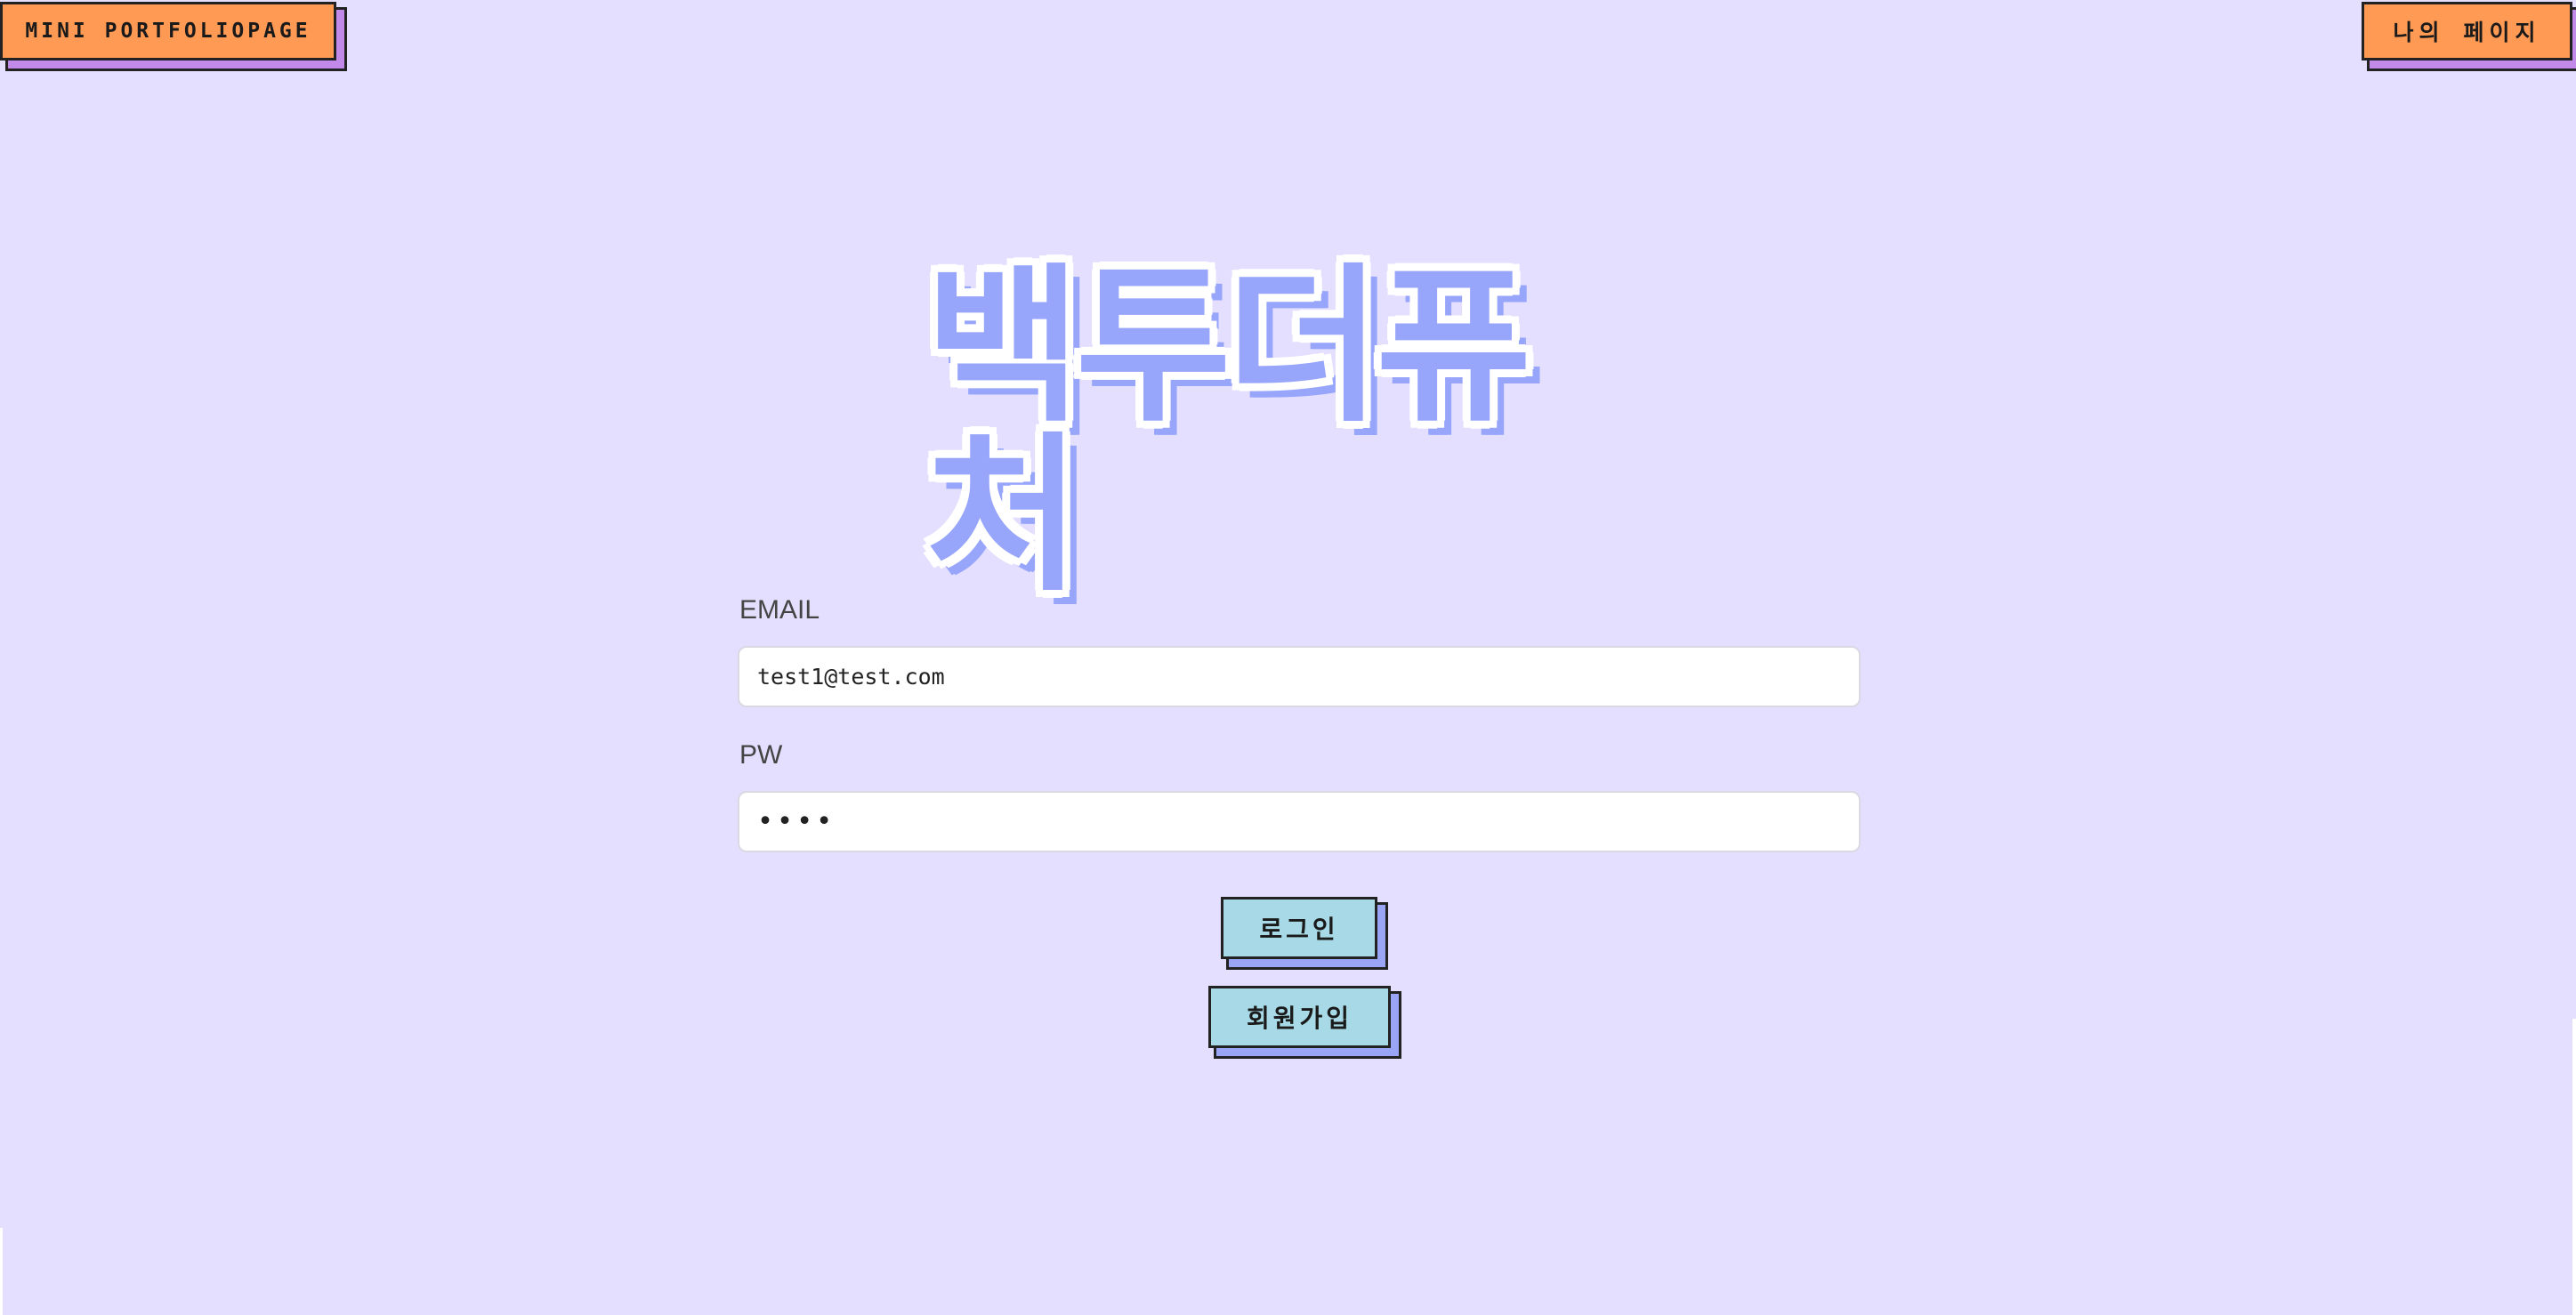  What do you see at coordinates (2574, 1167) in the screenshot?
I see `edge-strip-right` at bounding box center [2574, 1167].